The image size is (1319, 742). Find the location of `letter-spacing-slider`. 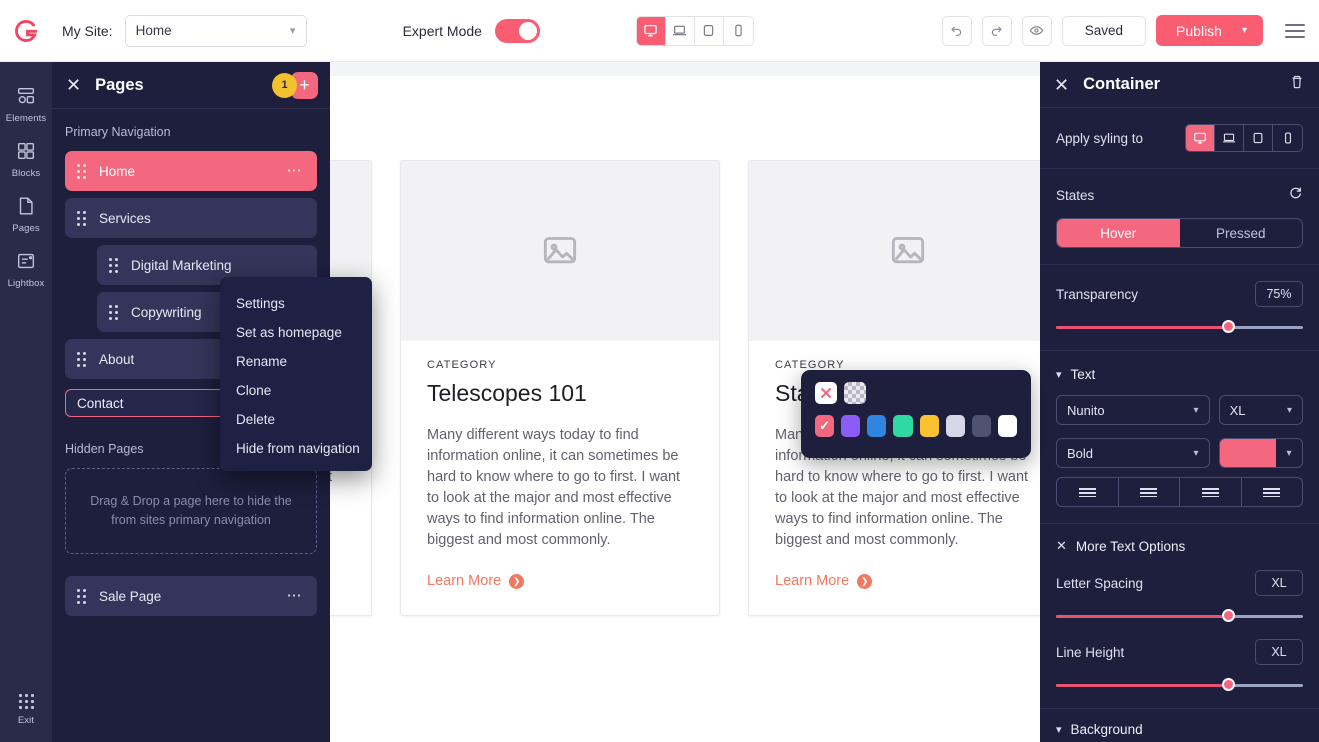

letter-spacing-slider is located at coordinates (1179, 616).